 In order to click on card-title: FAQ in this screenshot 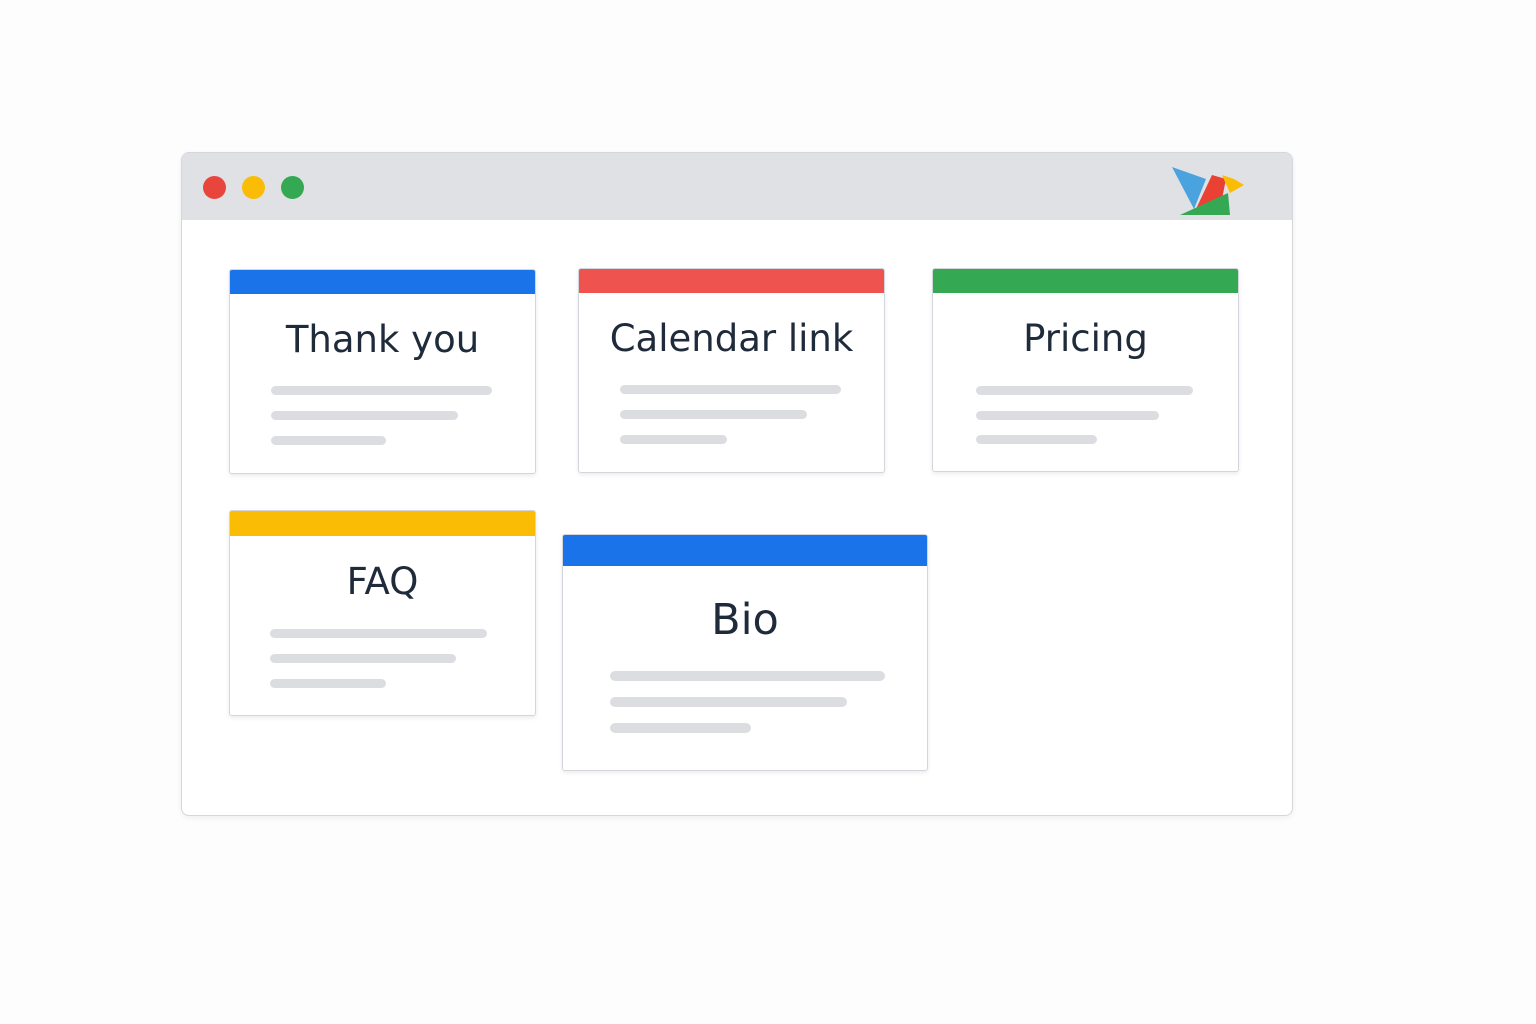, I will do `click(382, 581)`.